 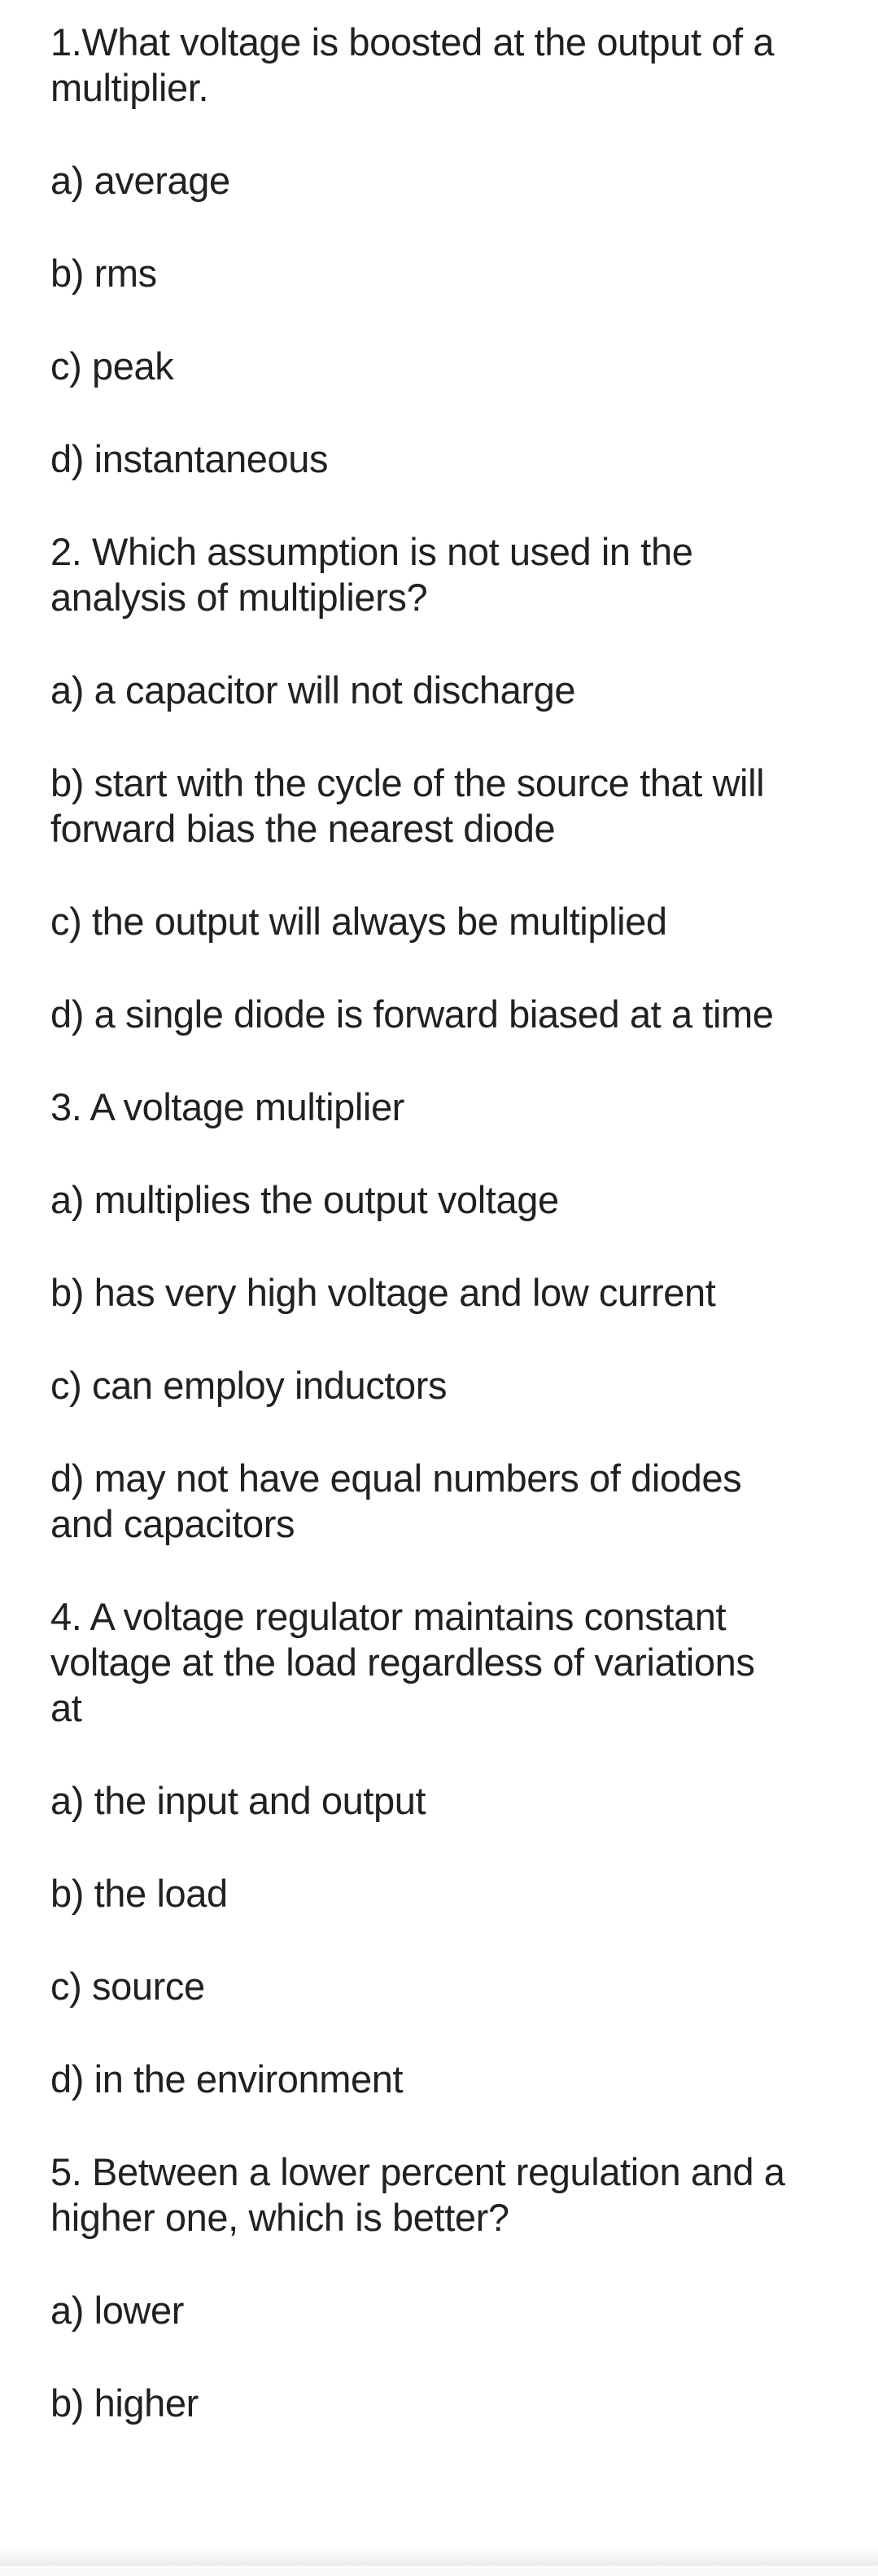 What do you see at coordinates (140, 180) in the screenshot?
I see `option-line: a) average` at bounding box center [140, 180].